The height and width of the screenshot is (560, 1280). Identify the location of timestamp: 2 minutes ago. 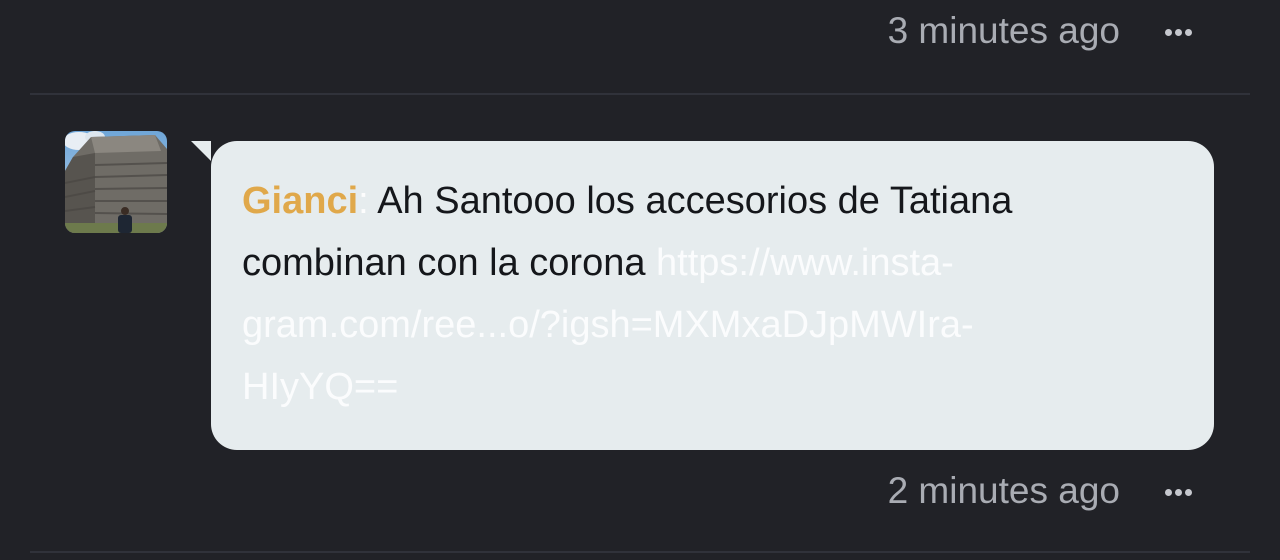
(1004, 491).